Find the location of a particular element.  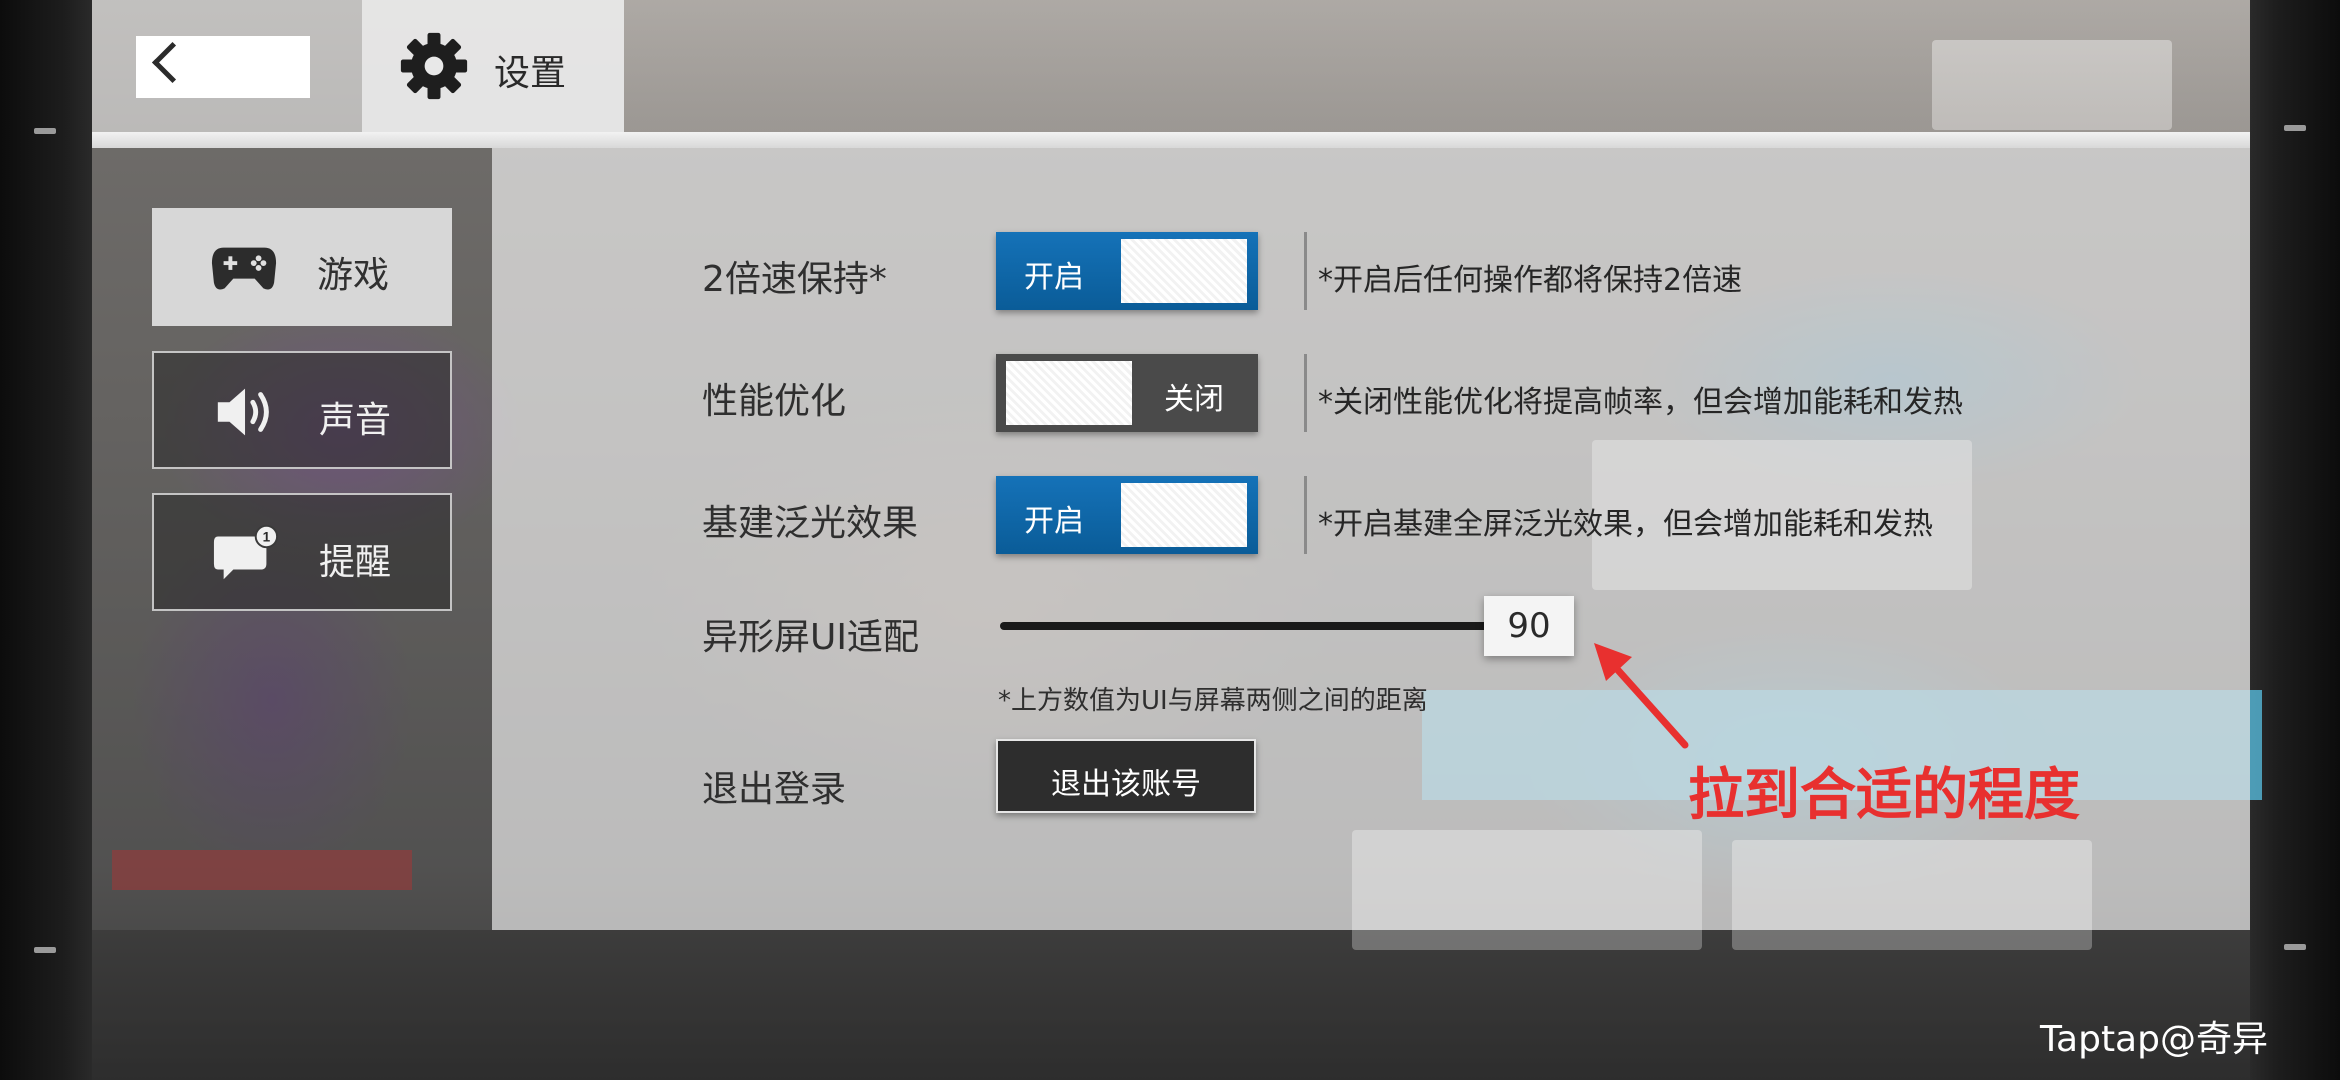

logout-button: 退出该账号 is located at coordinates (1126, 776).